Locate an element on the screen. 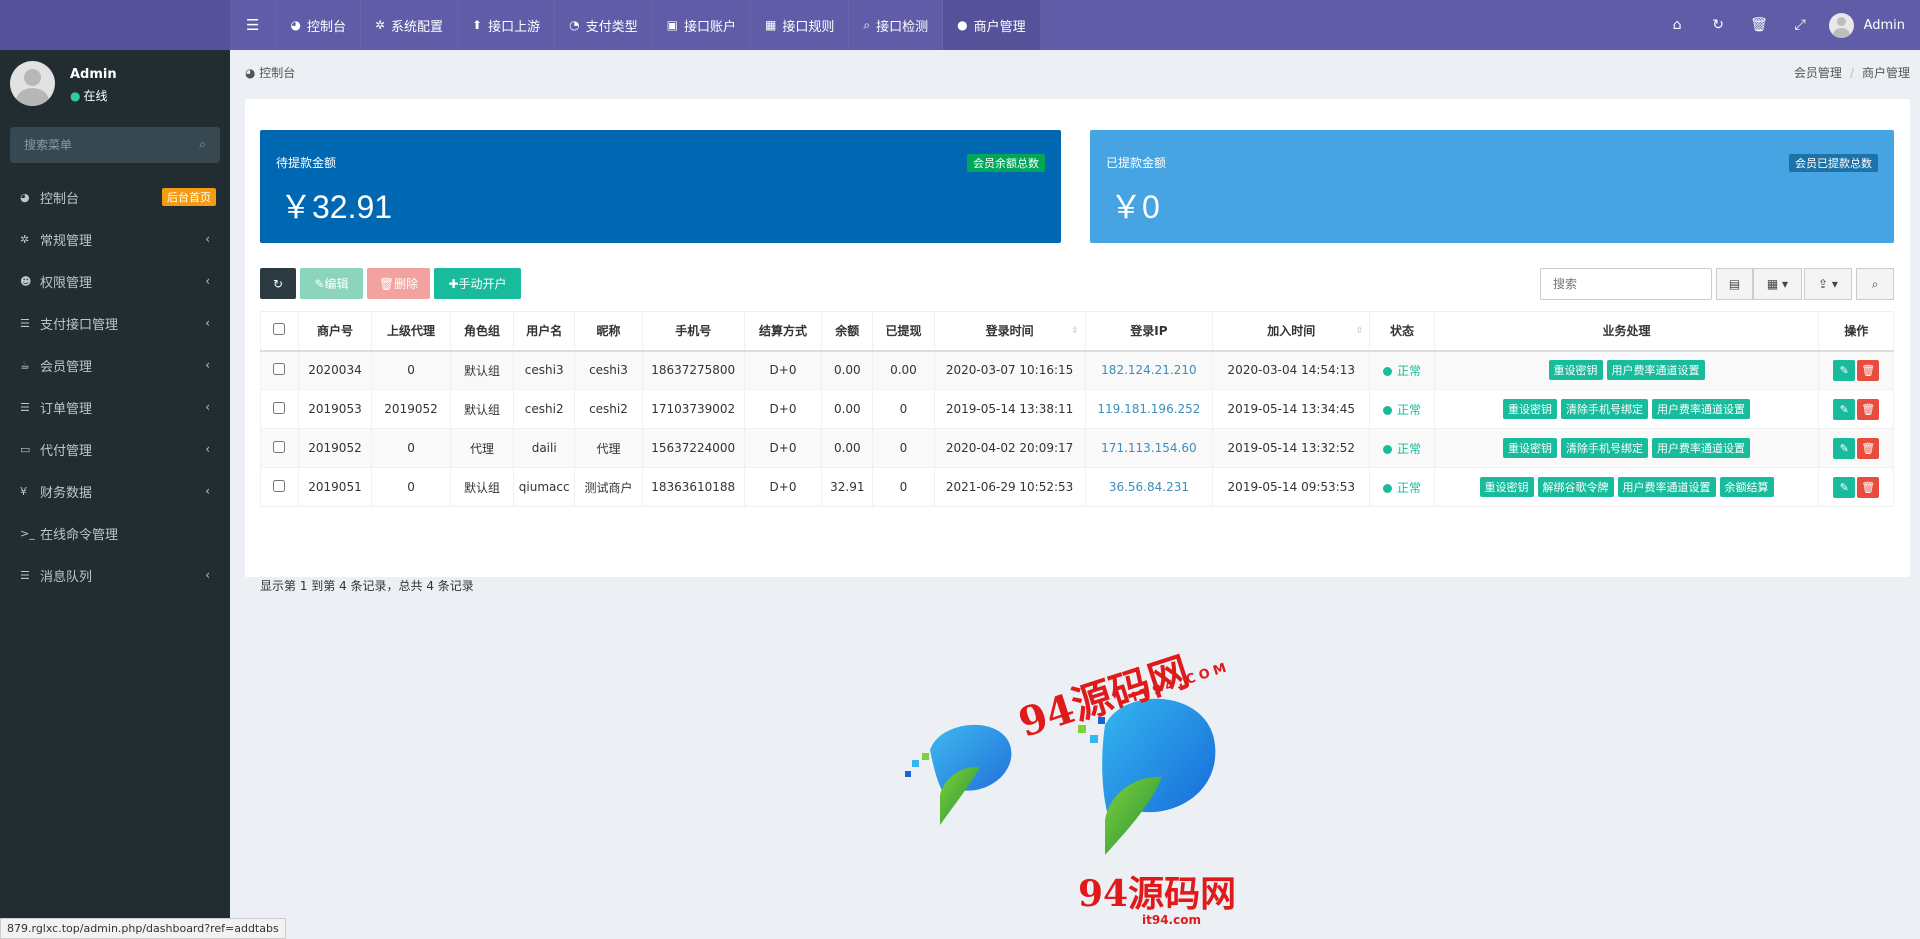 The height and width of the screenshot is (939, 1920). cell-login-ip: 36.56.84.231 is located at coordinates (1149, 487).